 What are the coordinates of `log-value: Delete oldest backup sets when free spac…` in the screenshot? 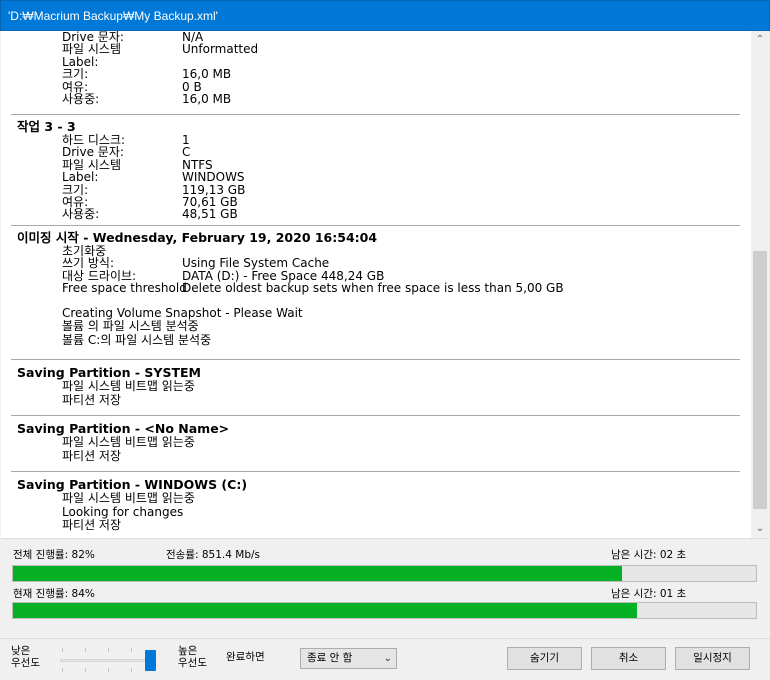 It's located at (373, 288).